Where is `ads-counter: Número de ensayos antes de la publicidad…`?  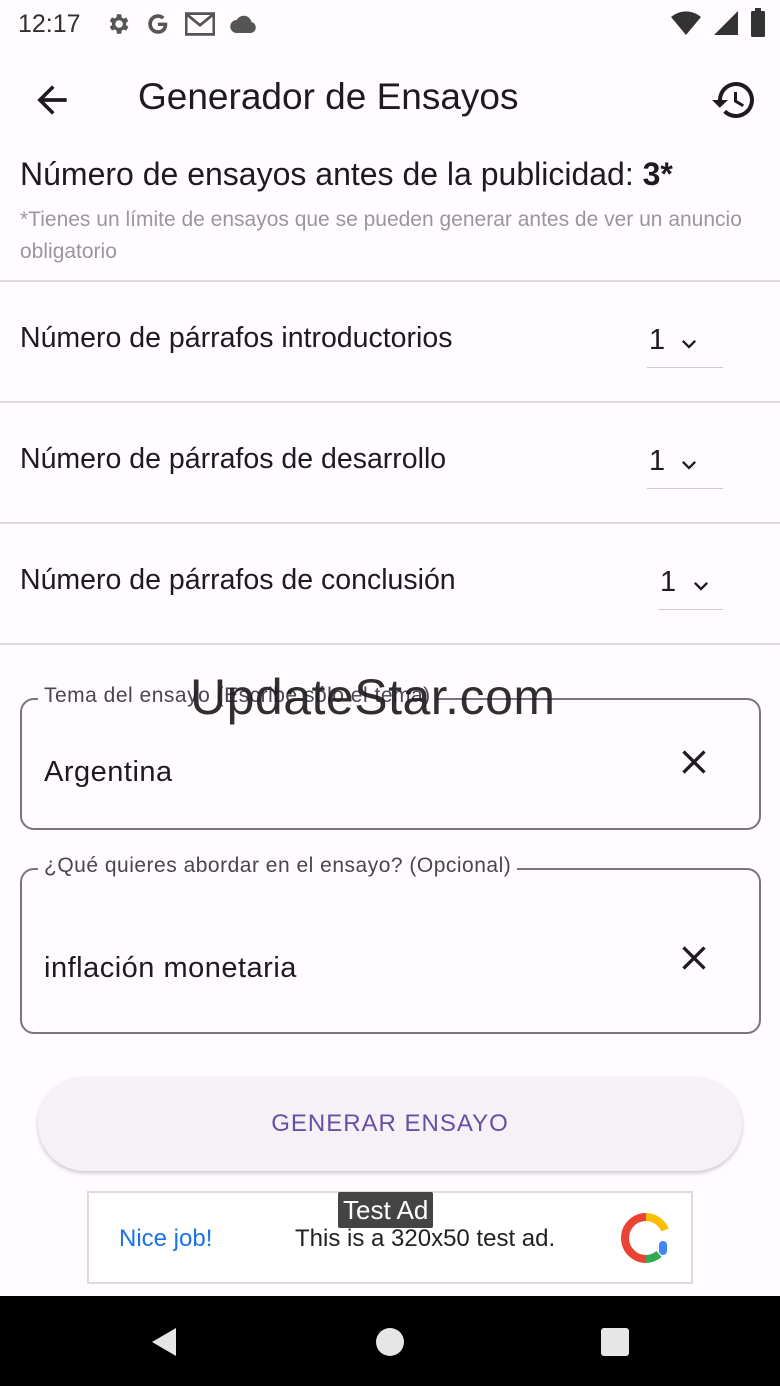 ads-counter: Número de ensayos antes de la publicidad… is located at coordinates (346, 174).